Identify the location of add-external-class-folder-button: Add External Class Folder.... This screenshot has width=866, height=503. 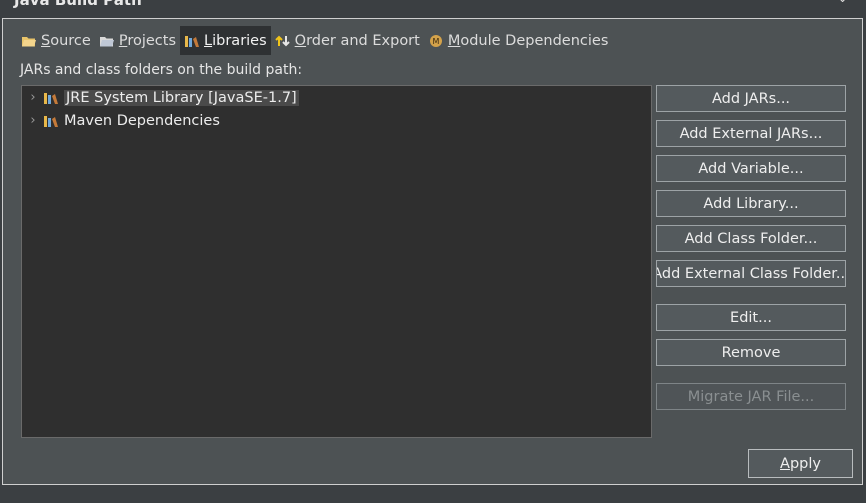
(751, 273).